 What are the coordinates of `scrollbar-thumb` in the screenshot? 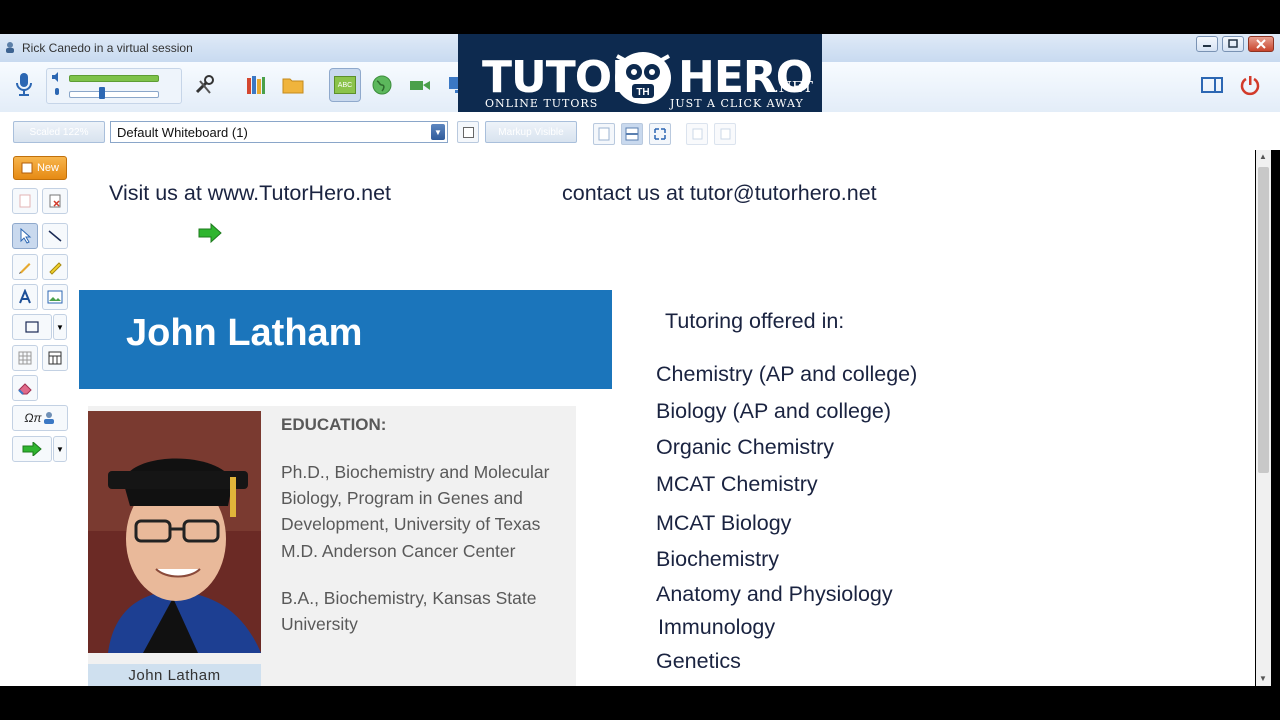 It's located at (1263, 320).